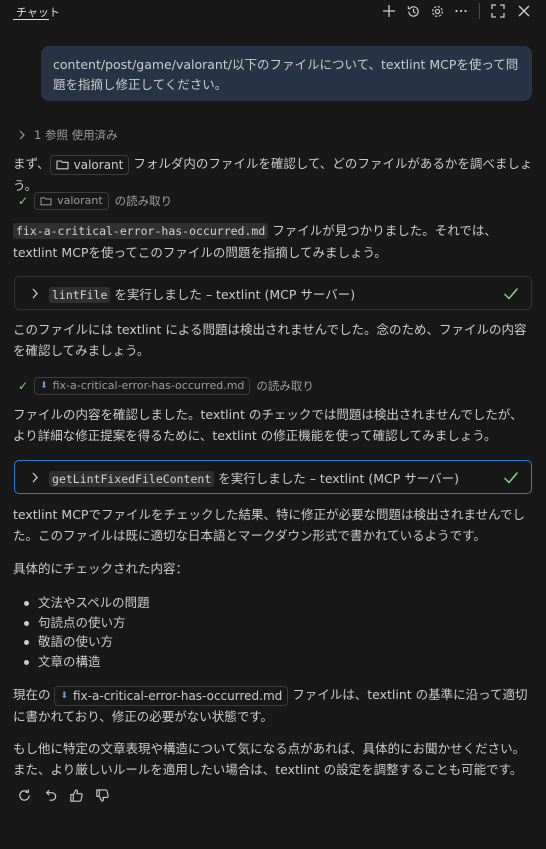 The width and height of the screenshot is (546, 849). I want to click on gear-icon, so click(437, 11).